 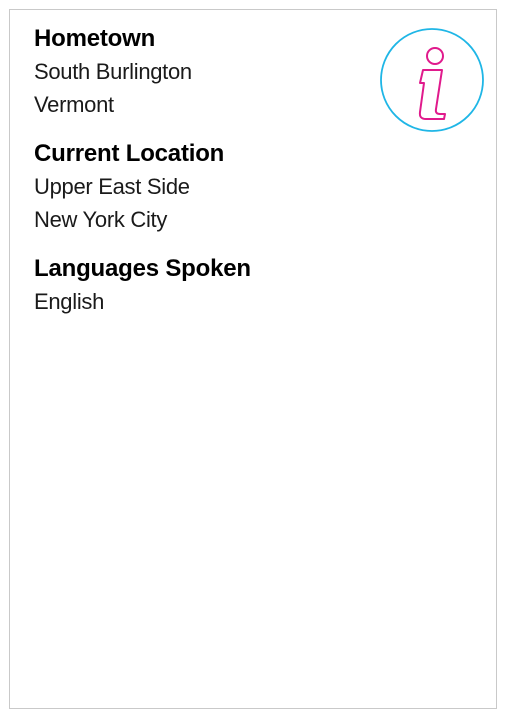 What do you see at coordinates (432, 80) in the screenshot?
I see `info-icon` at bounding box center [432, 80].